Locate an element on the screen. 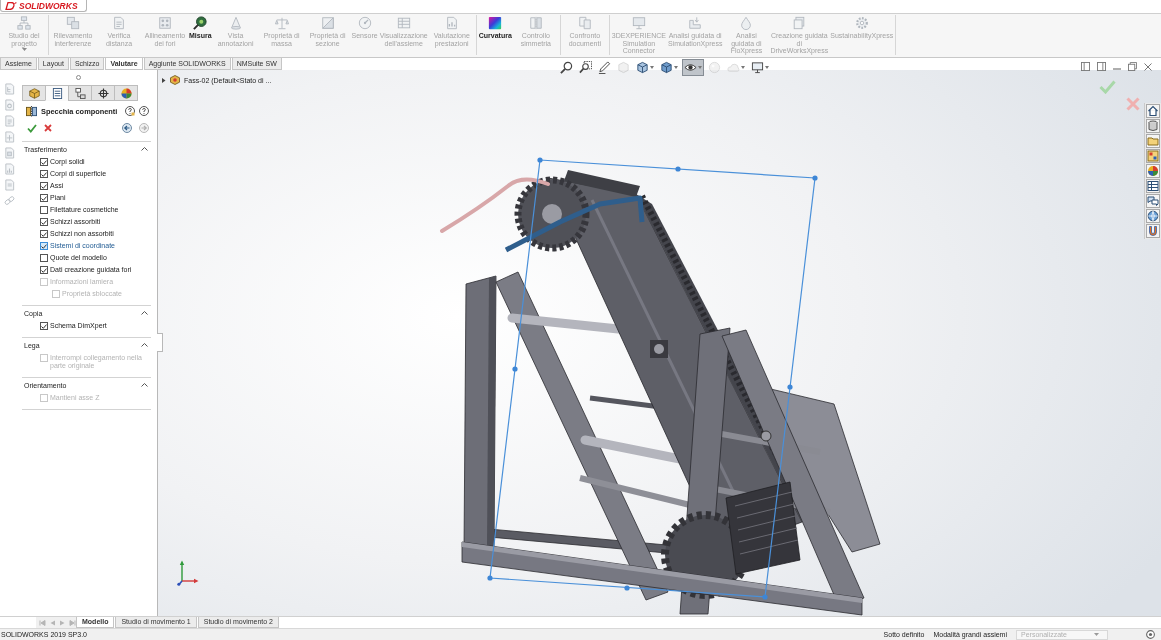  horseshoe-icon is located at coordinates (1153, 231).